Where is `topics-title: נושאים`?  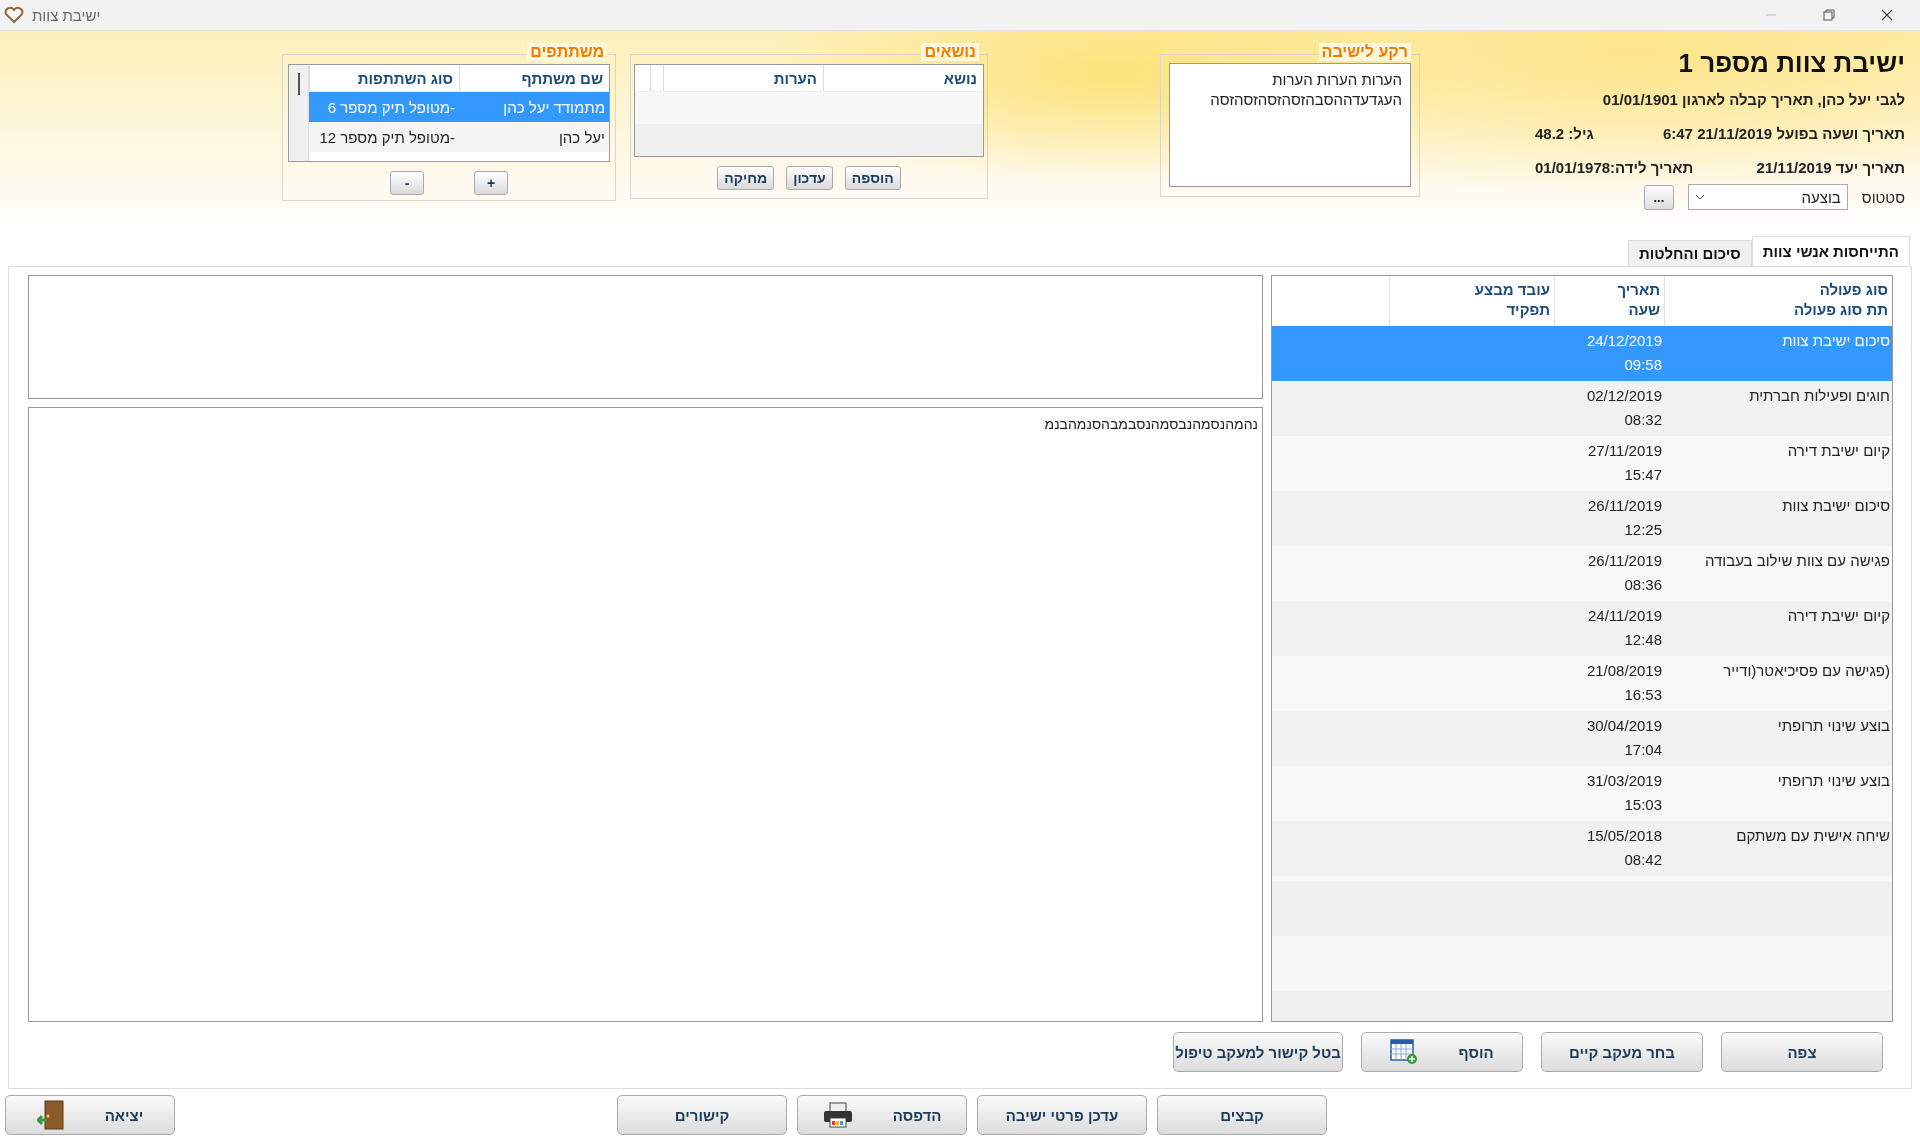
topics-title: נושאים is located at coordinates (950, 52).